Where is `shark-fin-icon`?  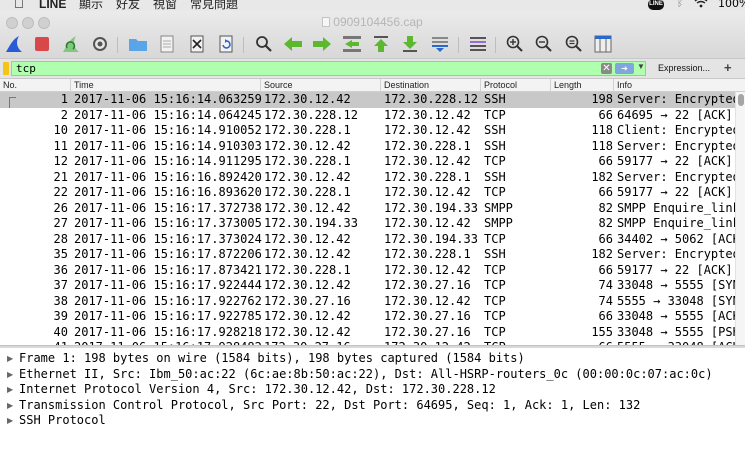
shark-fin-icon is located at coordinates (14, 45).